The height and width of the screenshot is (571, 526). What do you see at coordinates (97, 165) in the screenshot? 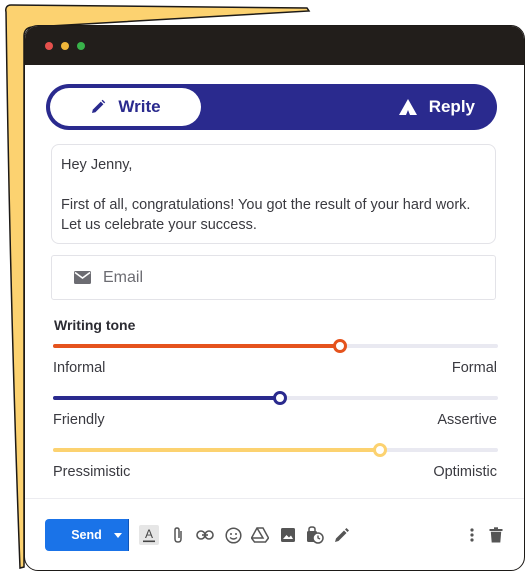
I see `message-greeting: Hey Jenny,` at bounding box center [97, 165].